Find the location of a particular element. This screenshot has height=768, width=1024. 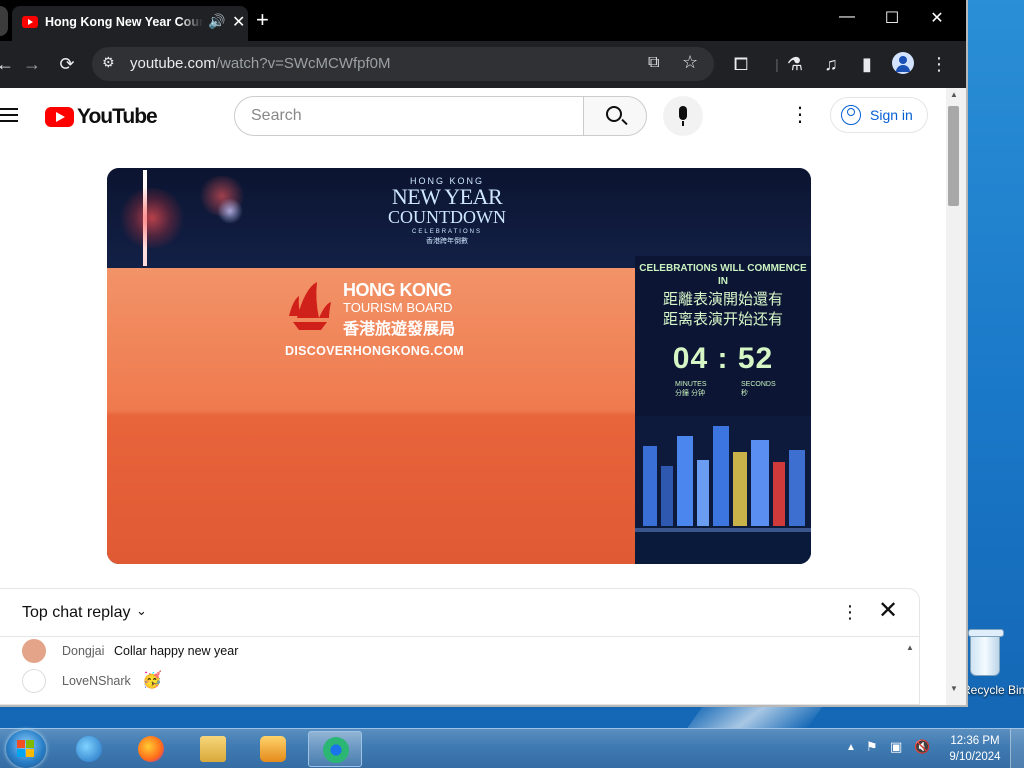

show-desktop-button is located at coordinates (1017, 748).